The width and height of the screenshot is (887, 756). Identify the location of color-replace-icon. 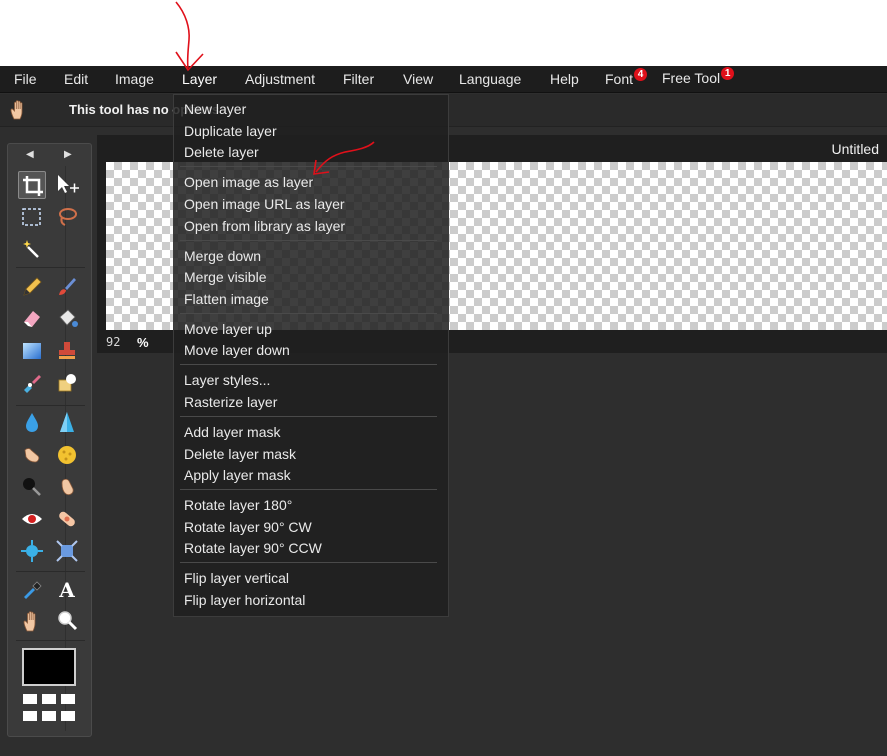
(32, 383).